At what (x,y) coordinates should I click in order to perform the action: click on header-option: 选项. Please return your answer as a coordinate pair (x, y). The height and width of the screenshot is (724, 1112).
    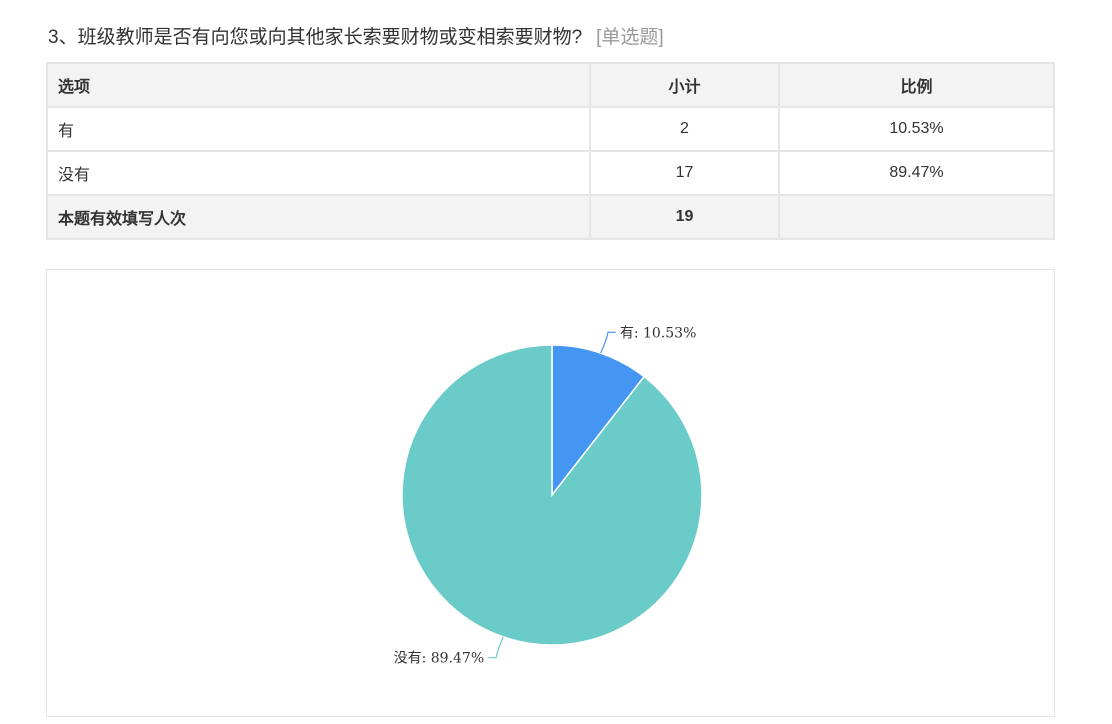
    Looking at the image, I should click on (318, 85).